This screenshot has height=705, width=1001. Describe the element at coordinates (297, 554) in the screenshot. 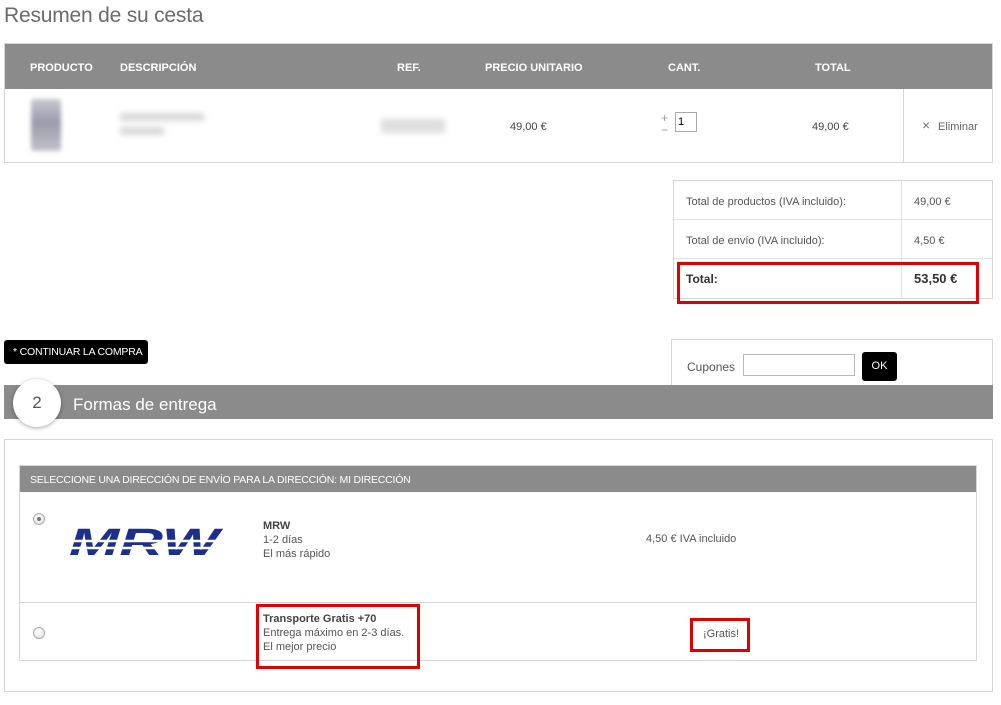

I see `carrier-tagline: El más rápido` at that location.